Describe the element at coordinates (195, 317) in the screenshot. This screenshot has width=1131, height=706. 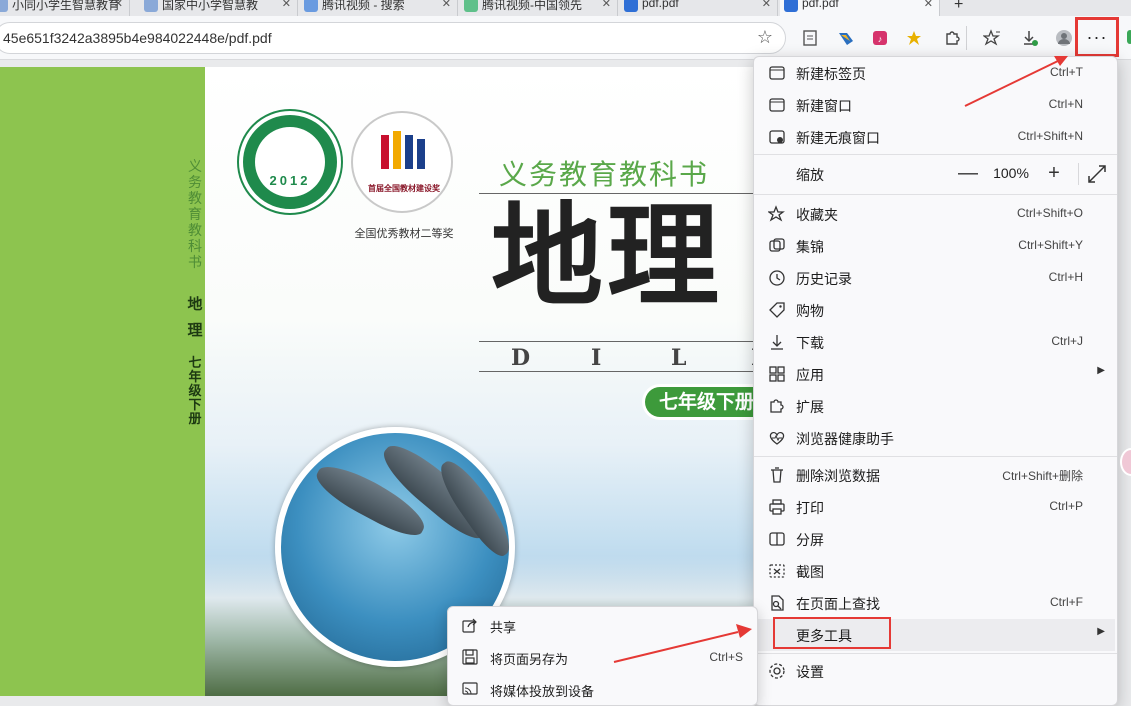
I see `spine-subject-text: 地理` at that location.